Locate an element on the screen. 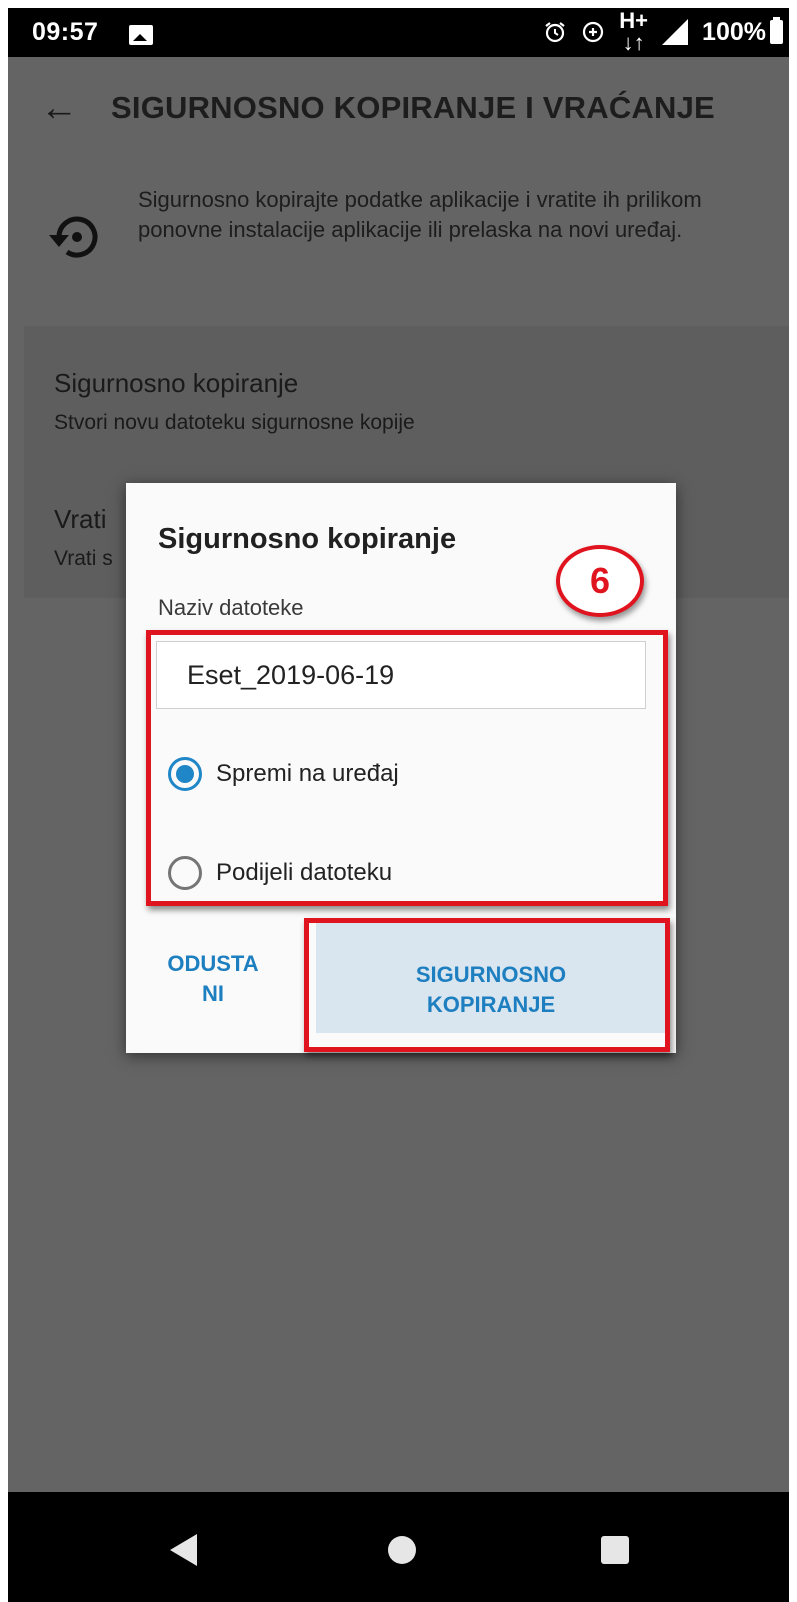  highlight-box-backup-button is located at coordinates (487, 985).